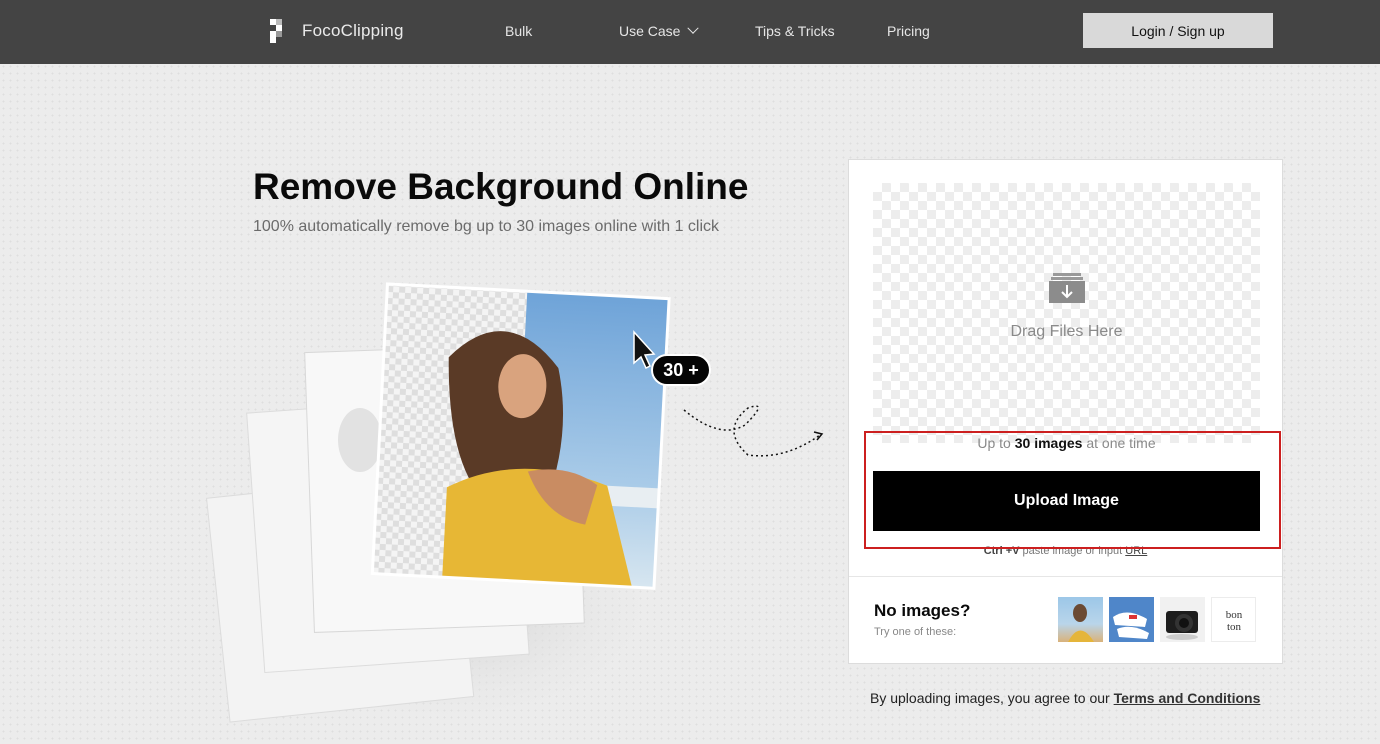  Describe the element at coordinates (650, 31) in the screenshot. I see `nav-item-use-case-label: Use Case` at that location.